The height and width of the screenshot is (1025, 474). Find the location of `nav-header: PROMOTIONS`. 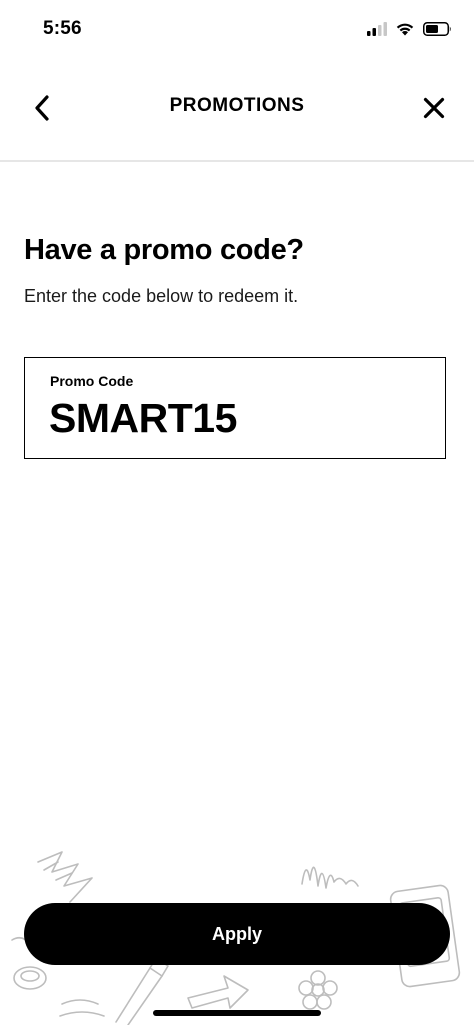

nav-header: PROMOTIONS is located at coordinates (237, 111).